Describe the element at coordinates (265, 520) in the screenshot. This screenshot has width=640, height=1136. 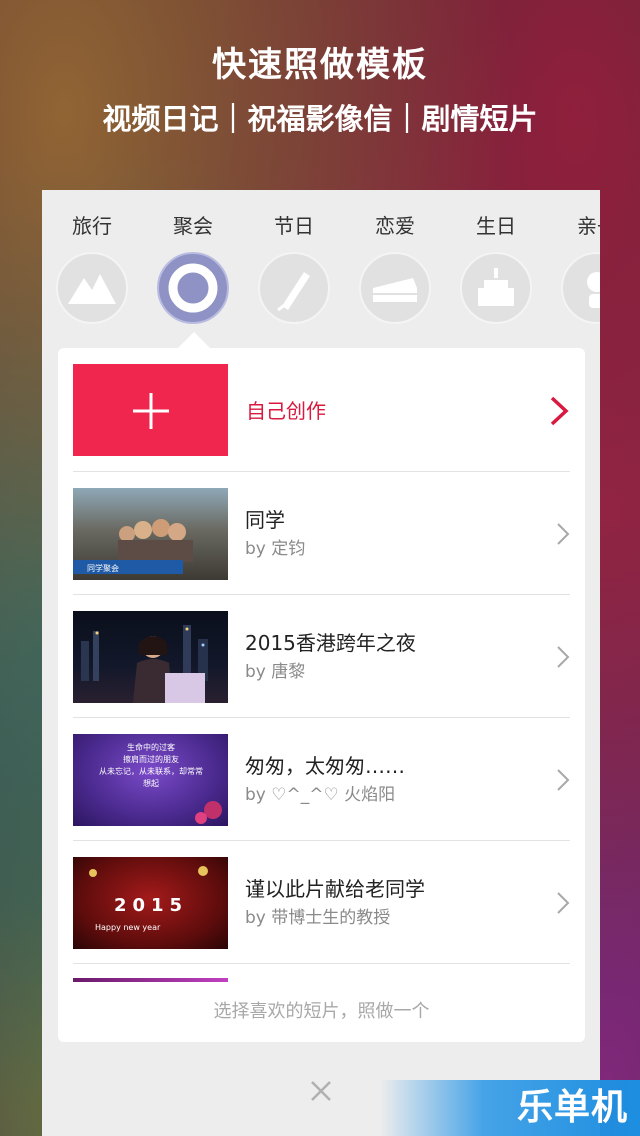
I see `template-title: 同学` at that location.